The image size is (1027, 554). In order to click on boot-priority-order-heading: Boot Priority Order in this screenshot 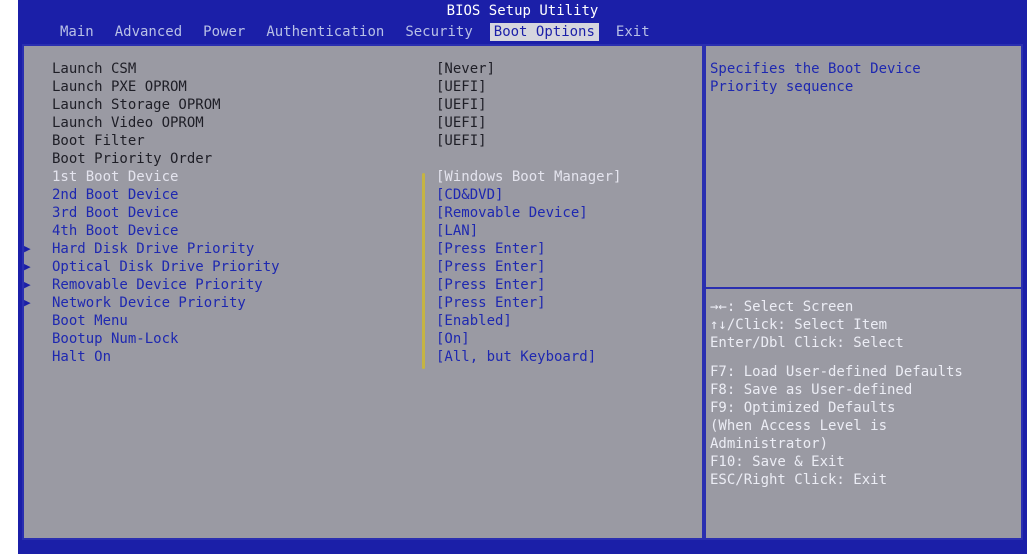, I will do `click(363, 159)`.